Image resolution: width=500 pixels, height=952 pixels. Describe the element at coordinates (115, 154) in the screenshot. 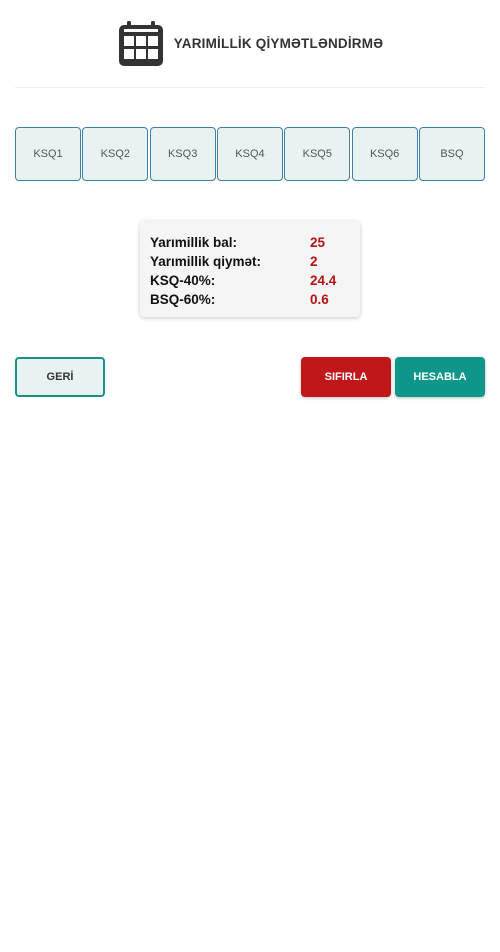

I see `tab-ksq2: KSQ2` at that location.